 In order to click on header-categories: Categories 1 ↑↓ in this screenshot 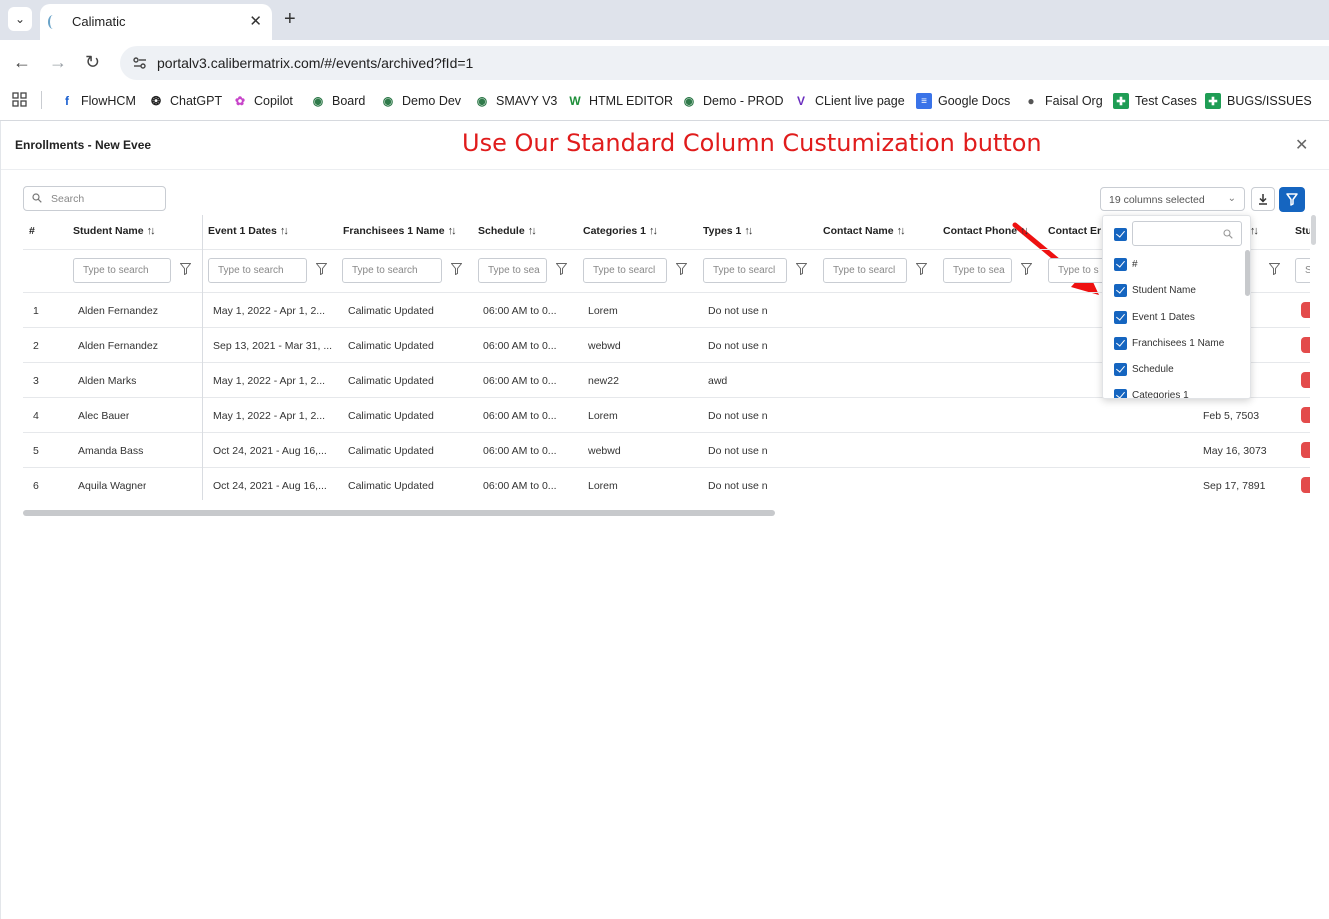, I will do `click(620, 231)`.